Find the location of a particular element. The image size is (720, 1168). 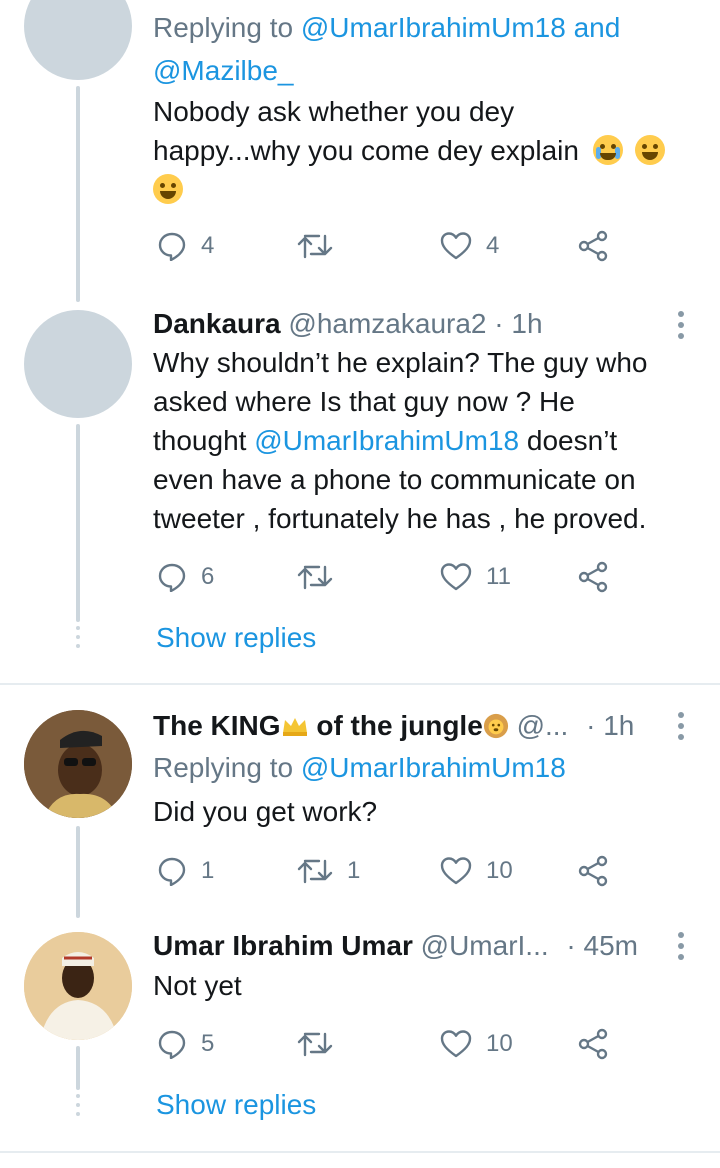

tweet-timestamp: · 45m is located at coordinates (602, 945).